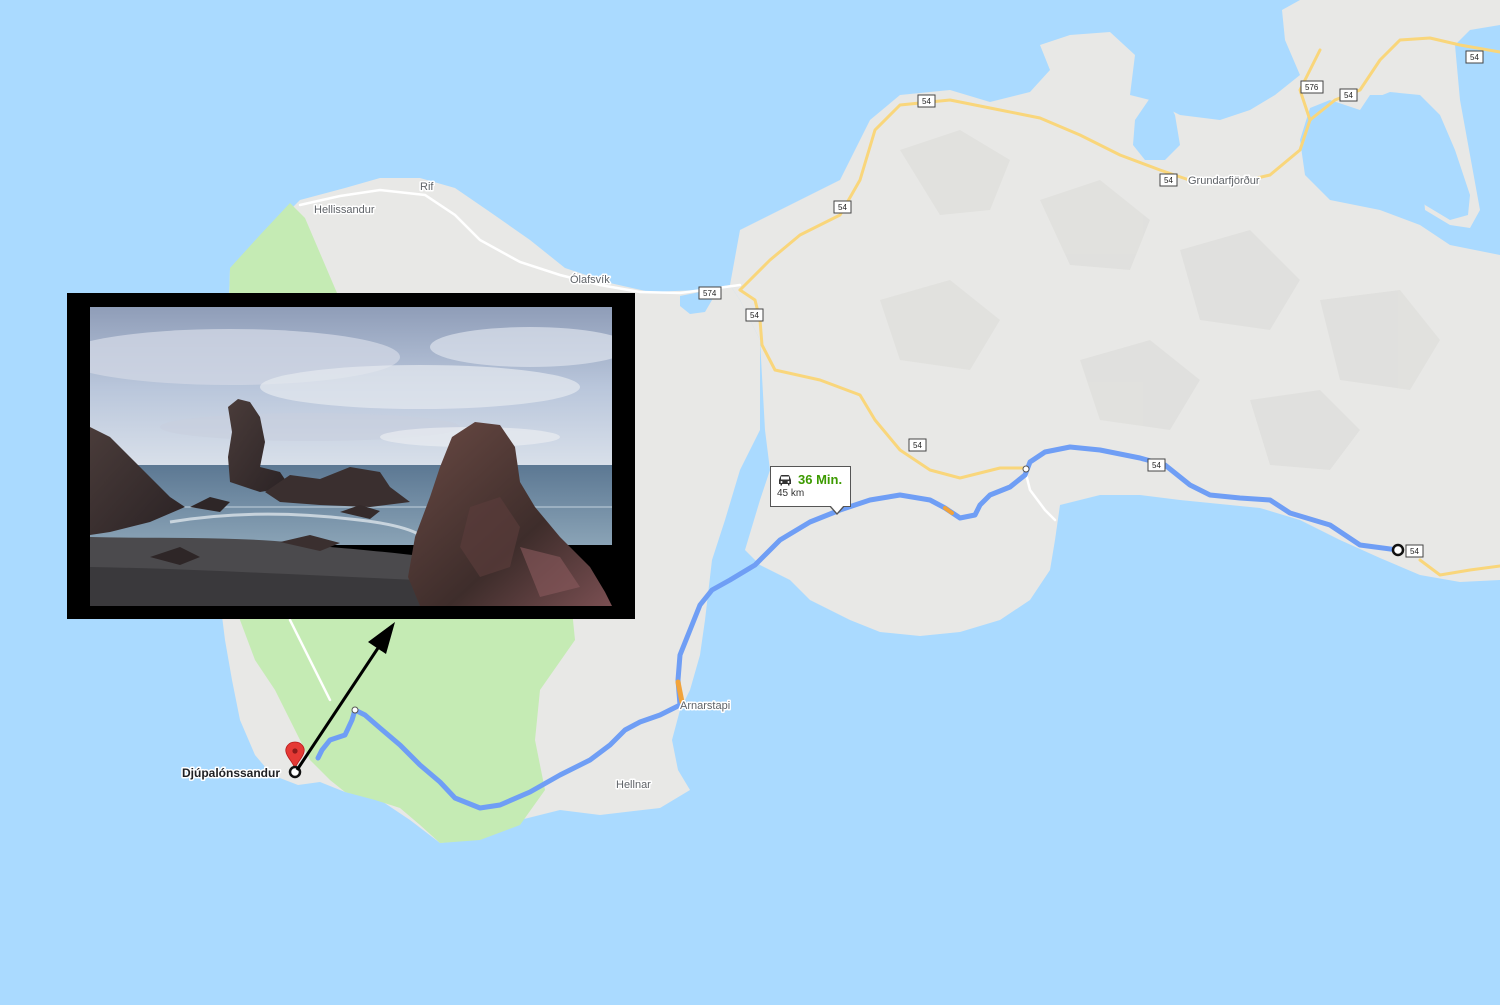 Image resolution: width=1500 pixels, height=1005 pixels. What do you see at coordinates (1026, 469) in the screenshot?
I see `waypoint-dot` at bounding box center [1026, 469].